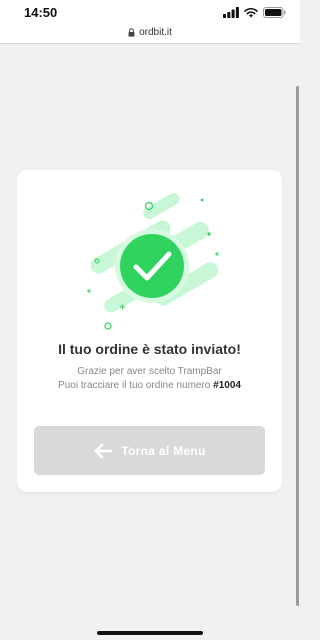  I want to click on status-bar: 14:50, so click(150, 11).